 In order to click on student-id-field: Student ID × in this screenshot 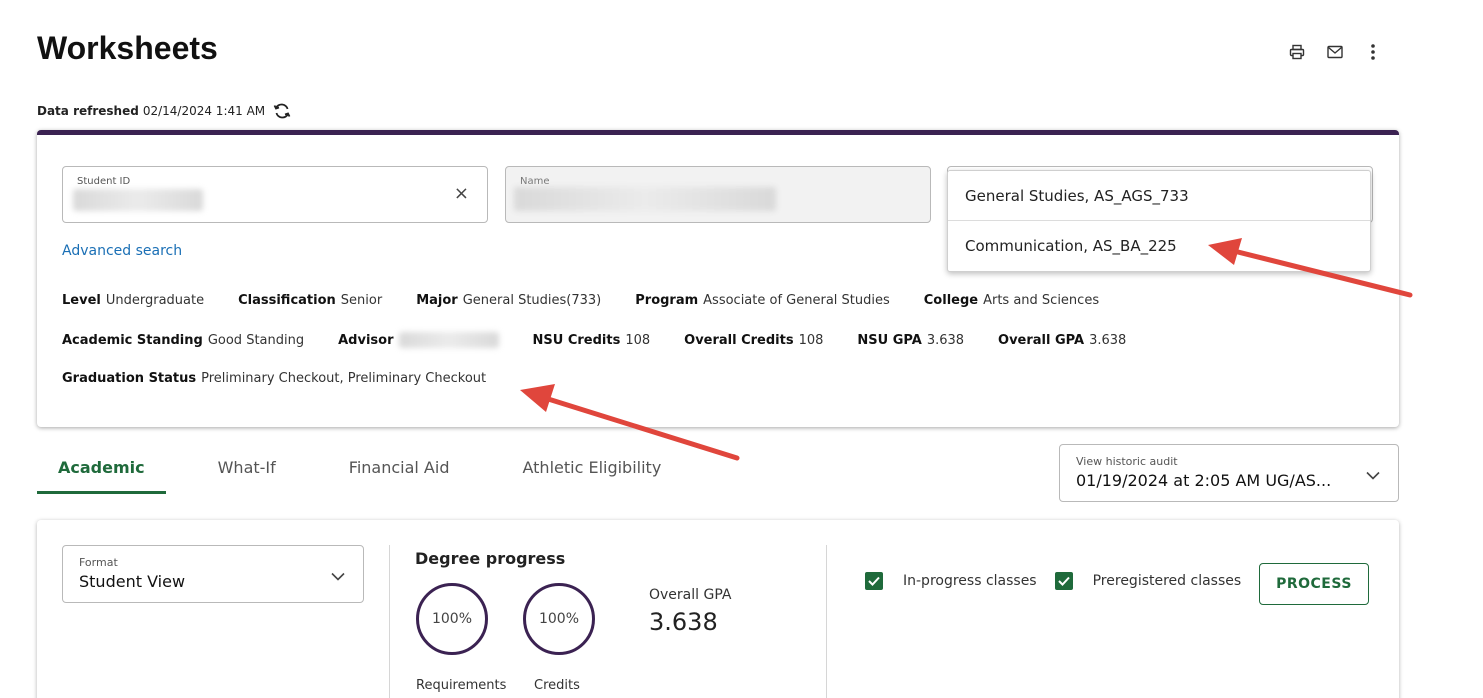, I will do `click(275, 194)`.